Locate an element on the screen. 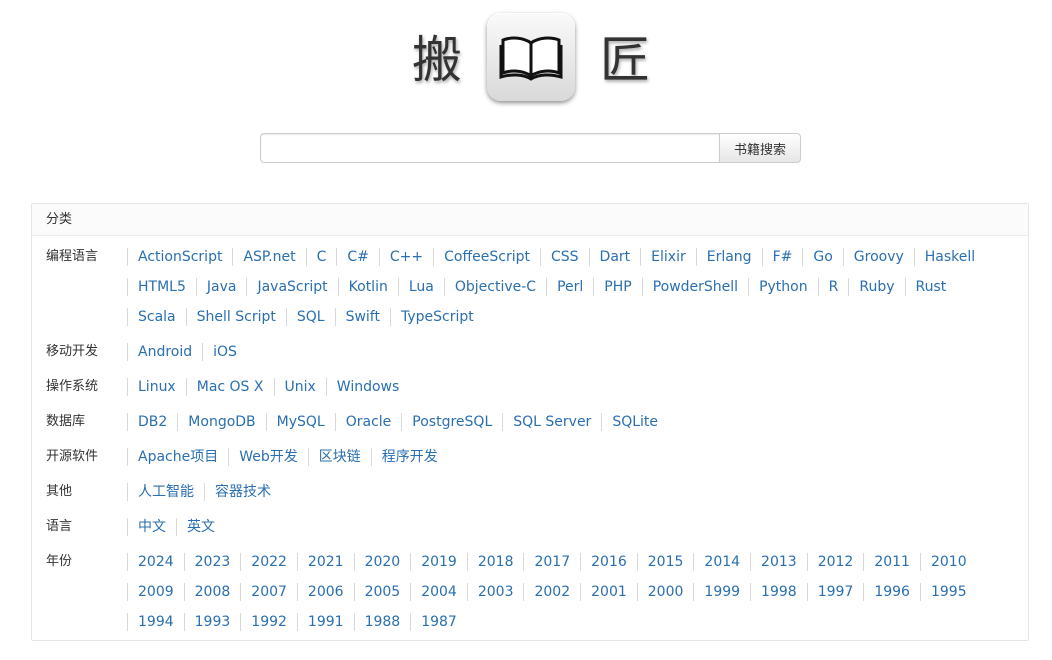 The height and width of the screenshot is (660, 1052). category-link: 2013 is located at coordinates (778, 562).